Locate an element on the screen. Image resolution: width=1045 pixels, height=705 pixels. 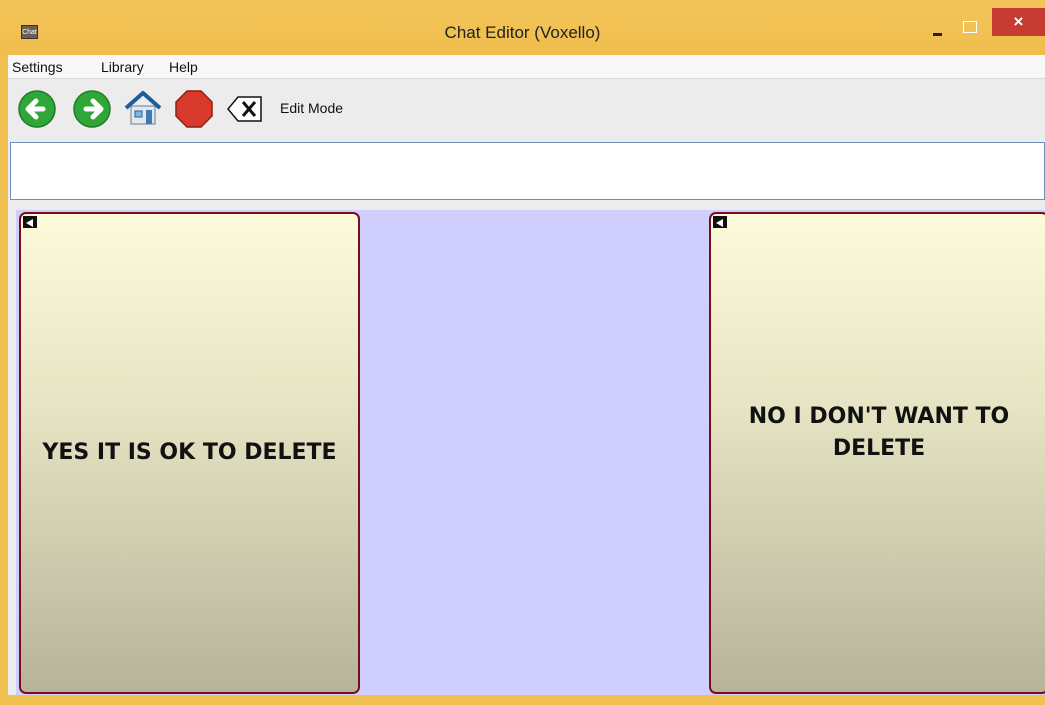
stop-icon is located at coordinates (194, 109).